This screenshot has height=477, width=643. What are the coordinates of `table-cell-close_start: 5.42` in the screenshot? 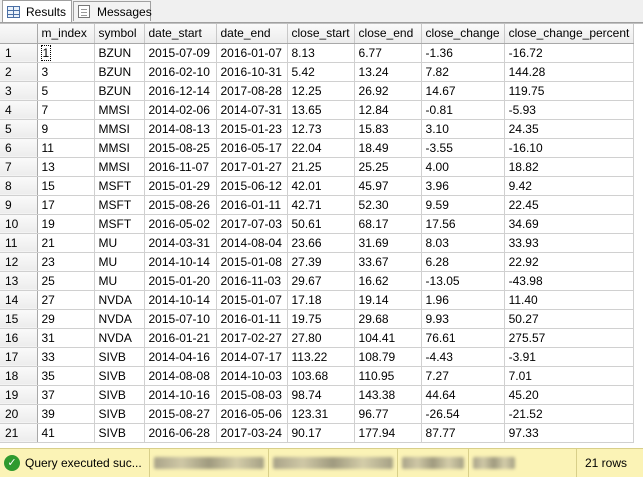 It's located at (321, 72).